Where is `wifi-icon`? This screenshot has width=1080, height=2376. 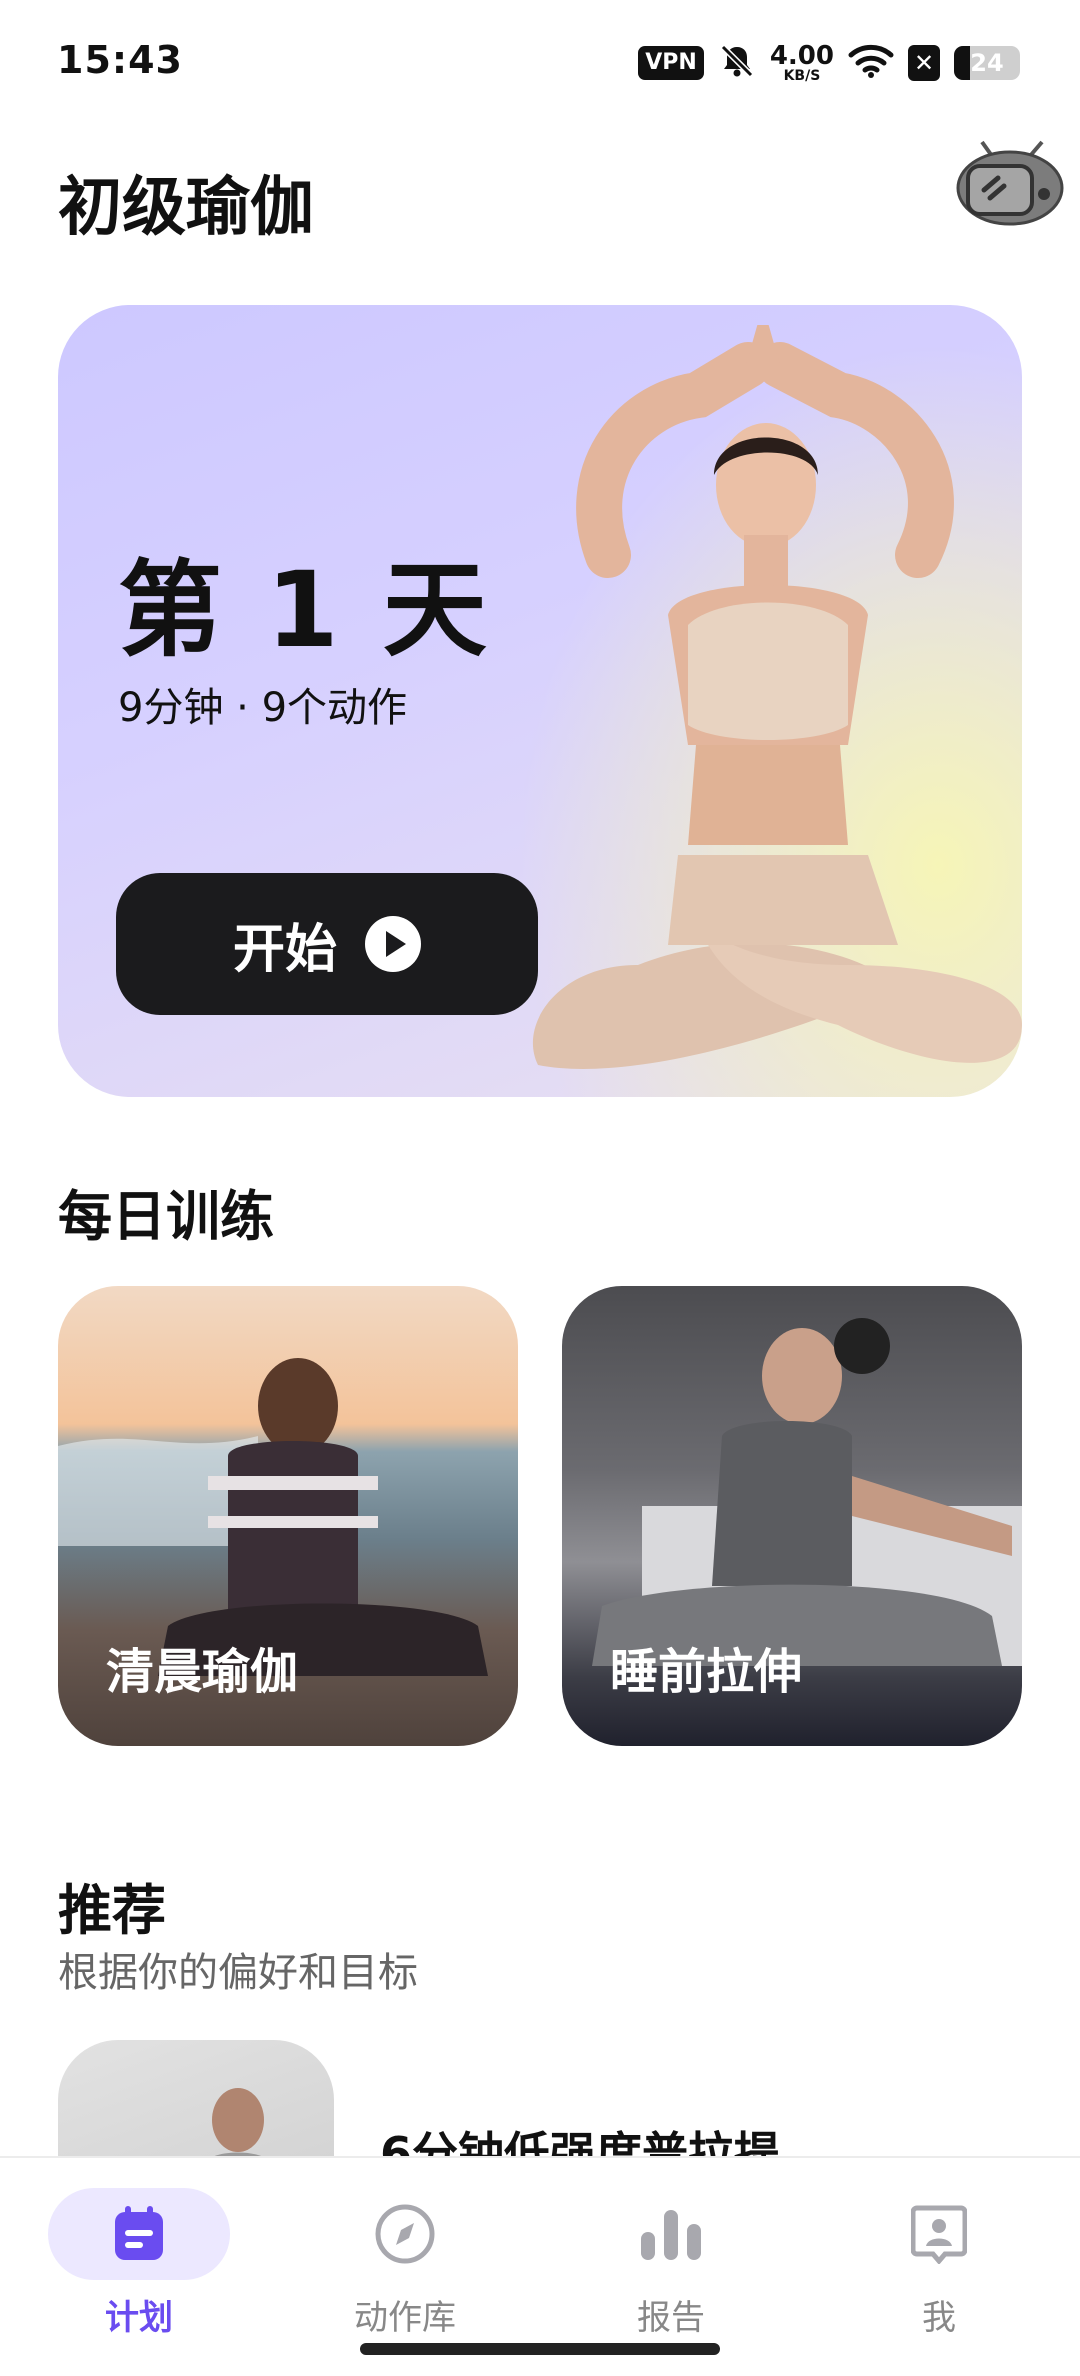 wifi-icon is located at coordinates (871, 63).